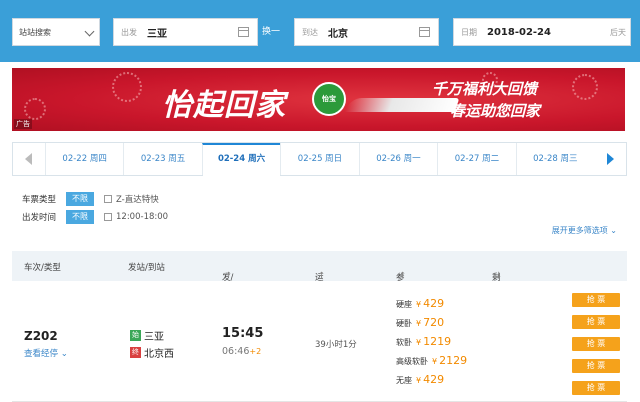 Image resolution: width=640 pixels, height=402 pixels. I want to click on price-item: 无座 ¥ 429, so click(420, 379).